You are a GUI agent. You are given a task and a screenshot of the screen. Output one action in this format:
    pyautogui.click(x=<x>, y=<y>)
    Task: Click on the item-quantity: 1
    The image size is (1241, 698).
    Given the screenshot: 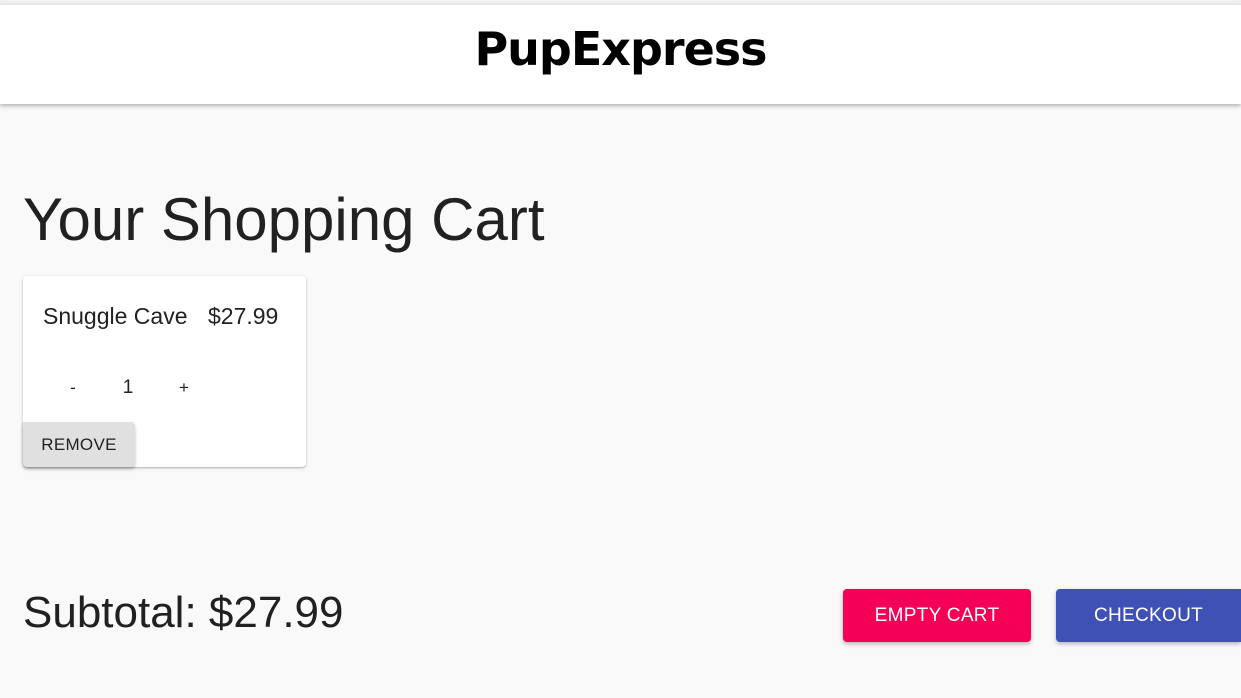 What is the action you would take?
    pyautogui.click(x=128, y=387)
    